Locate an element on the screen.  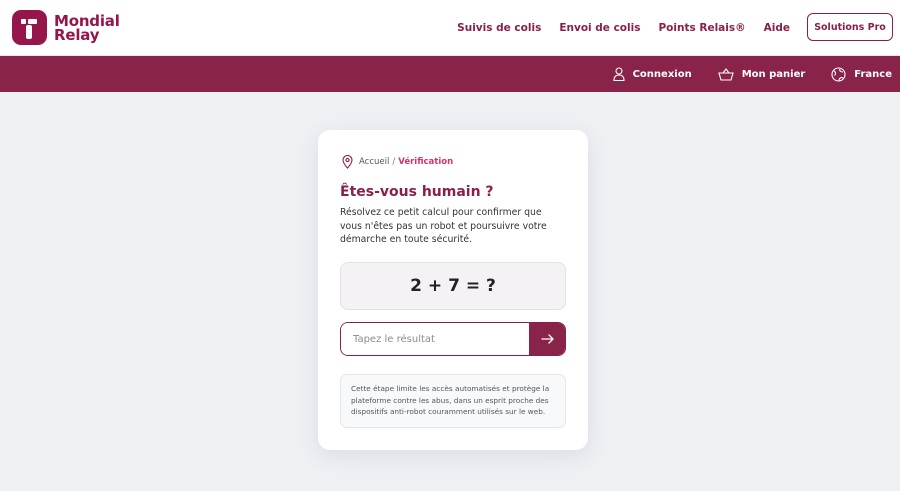
globe-icon is located at coordinates (838, 74).